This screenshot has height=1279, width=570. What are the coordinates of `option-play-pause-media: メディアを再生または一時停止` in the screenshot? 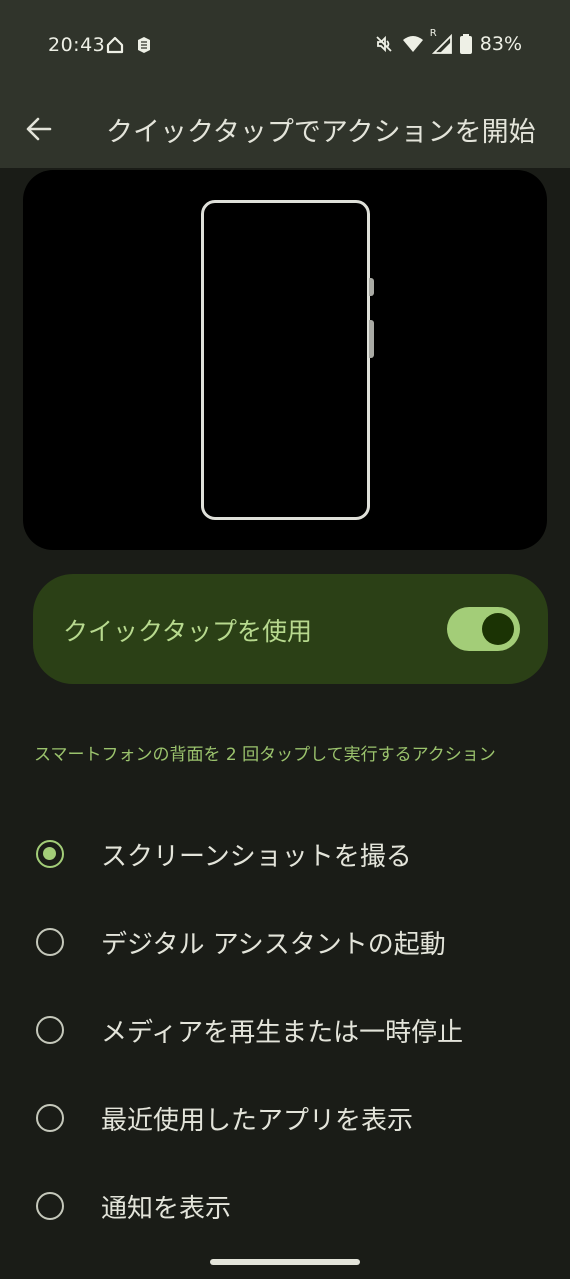 It's located at (285, 1030).